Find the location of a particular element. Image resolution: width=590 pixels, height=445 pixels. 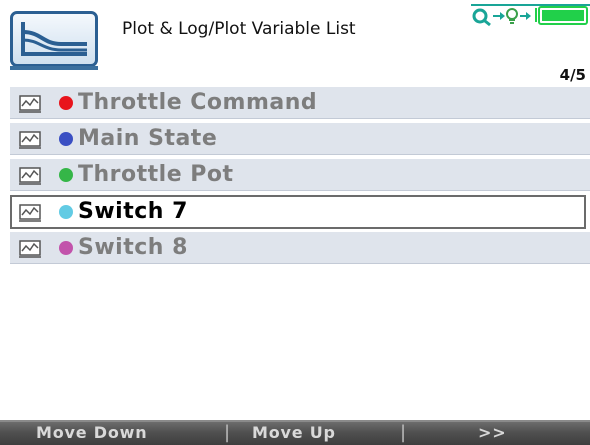

list-item: Main State is located at coordinates (300, 139).